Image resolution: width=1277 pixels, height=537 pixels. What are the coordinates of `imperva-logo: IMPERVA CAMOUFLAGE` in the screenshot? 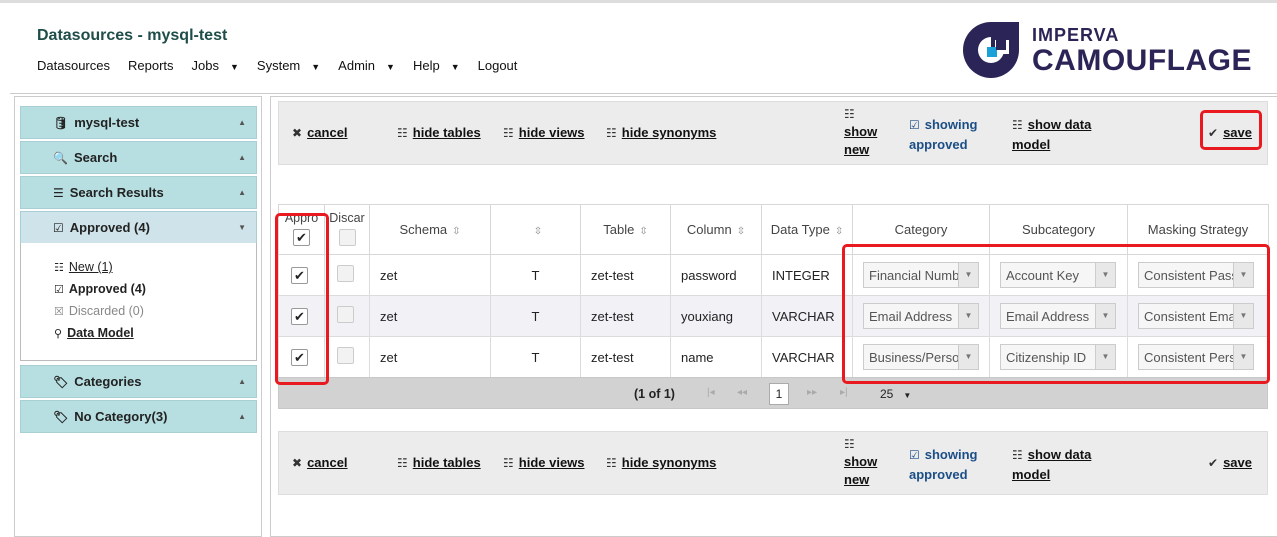 It's located at (1110, 50).